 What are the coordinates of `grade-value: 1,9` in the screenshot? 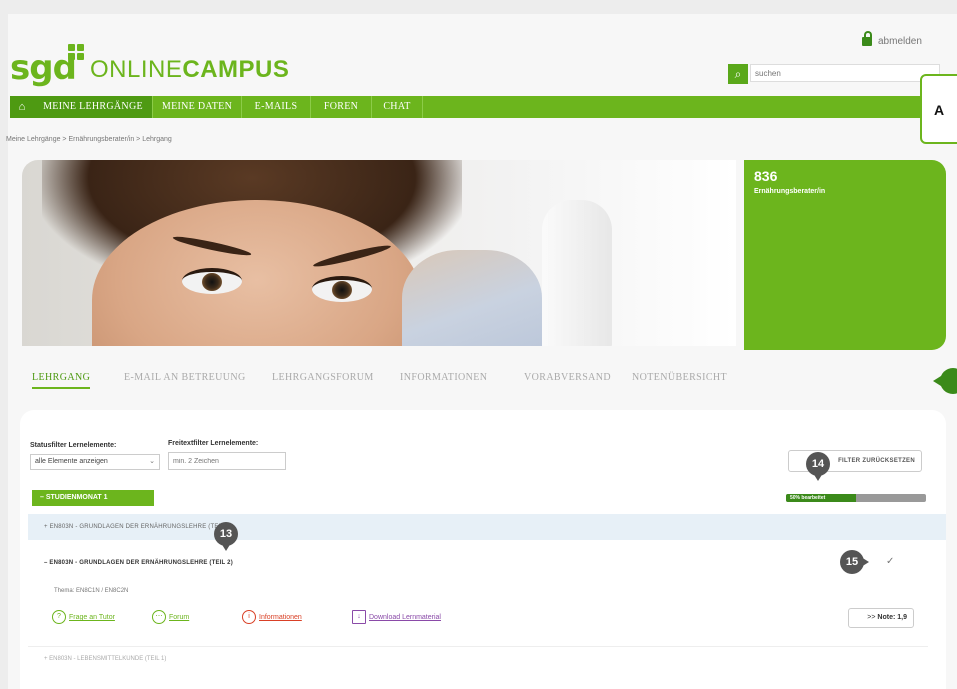 It's located at (902, 617).